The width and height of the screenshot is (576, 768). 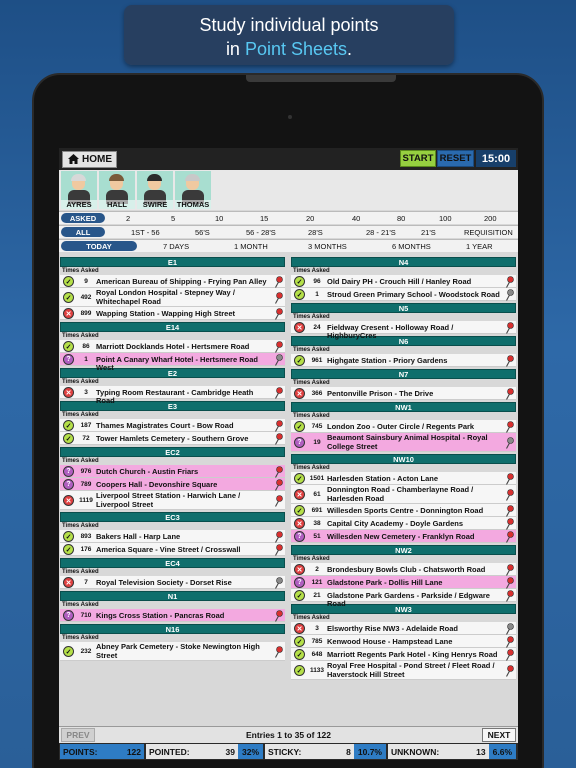 What do you see at coordinates (128, 218) in the screenshot?
I see `filter-option: 2` at bounding box center [128, 218].